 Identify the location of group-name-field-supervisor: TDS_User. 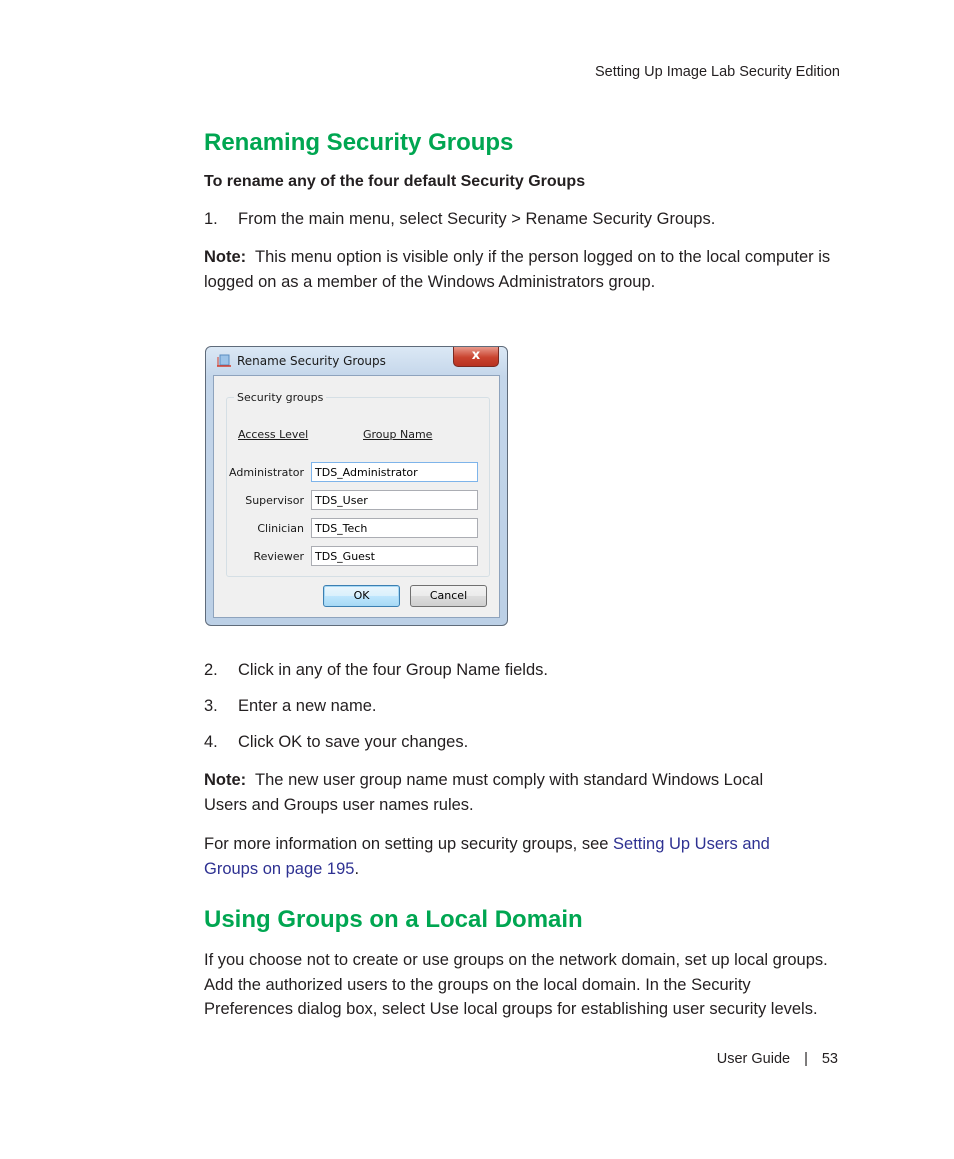
(394, 500).